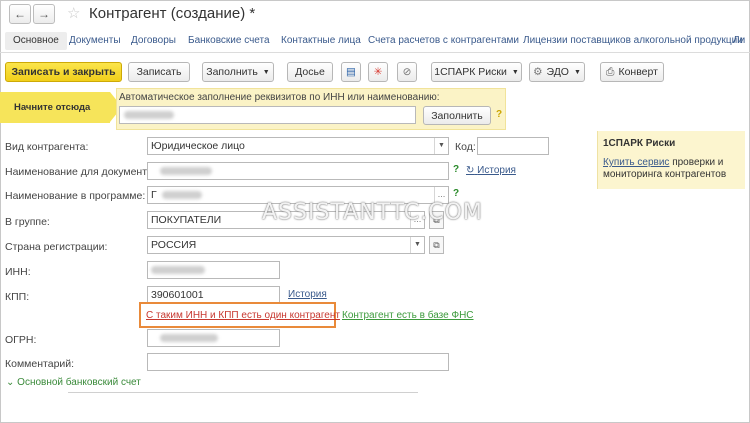  I want to click on spark-risks-dropdown-button: 1СПАРК Риски ▼, so click(476, 72).